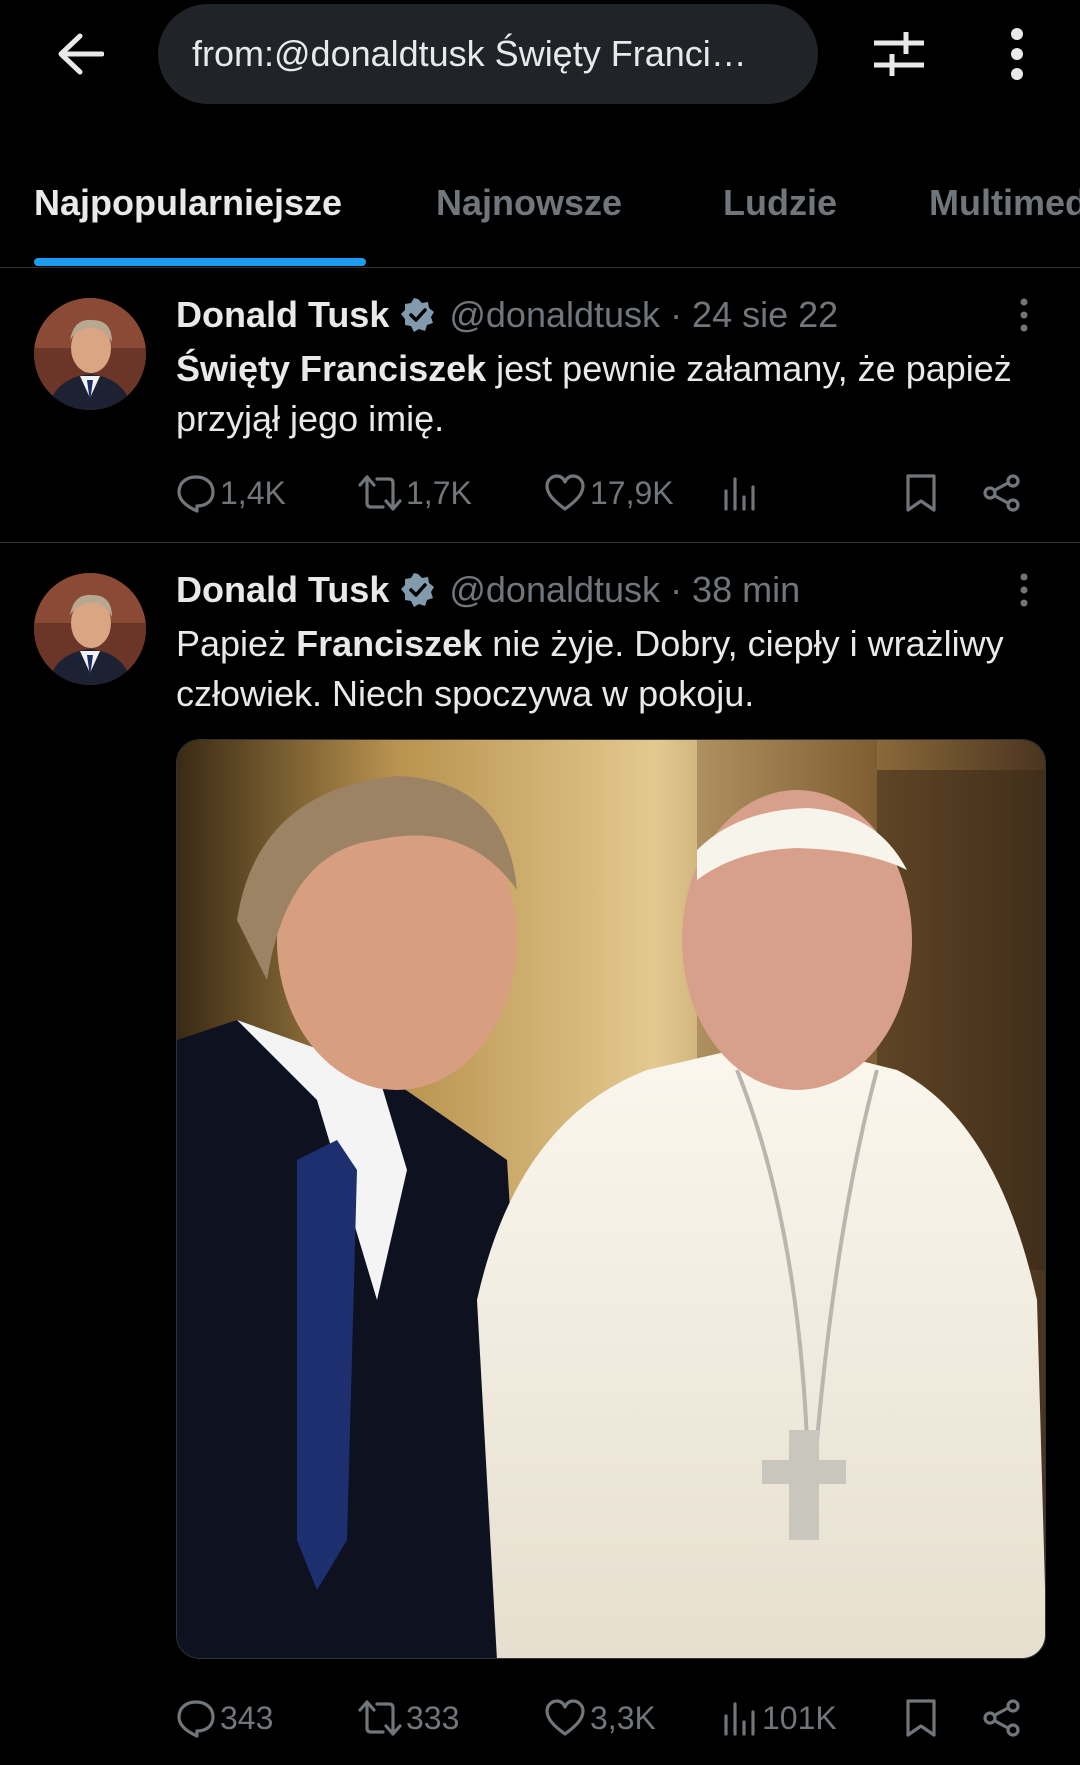 This screenshot has width=1080, height=1765. I want to click on like-count: 3,3K, so click(623, 1717).